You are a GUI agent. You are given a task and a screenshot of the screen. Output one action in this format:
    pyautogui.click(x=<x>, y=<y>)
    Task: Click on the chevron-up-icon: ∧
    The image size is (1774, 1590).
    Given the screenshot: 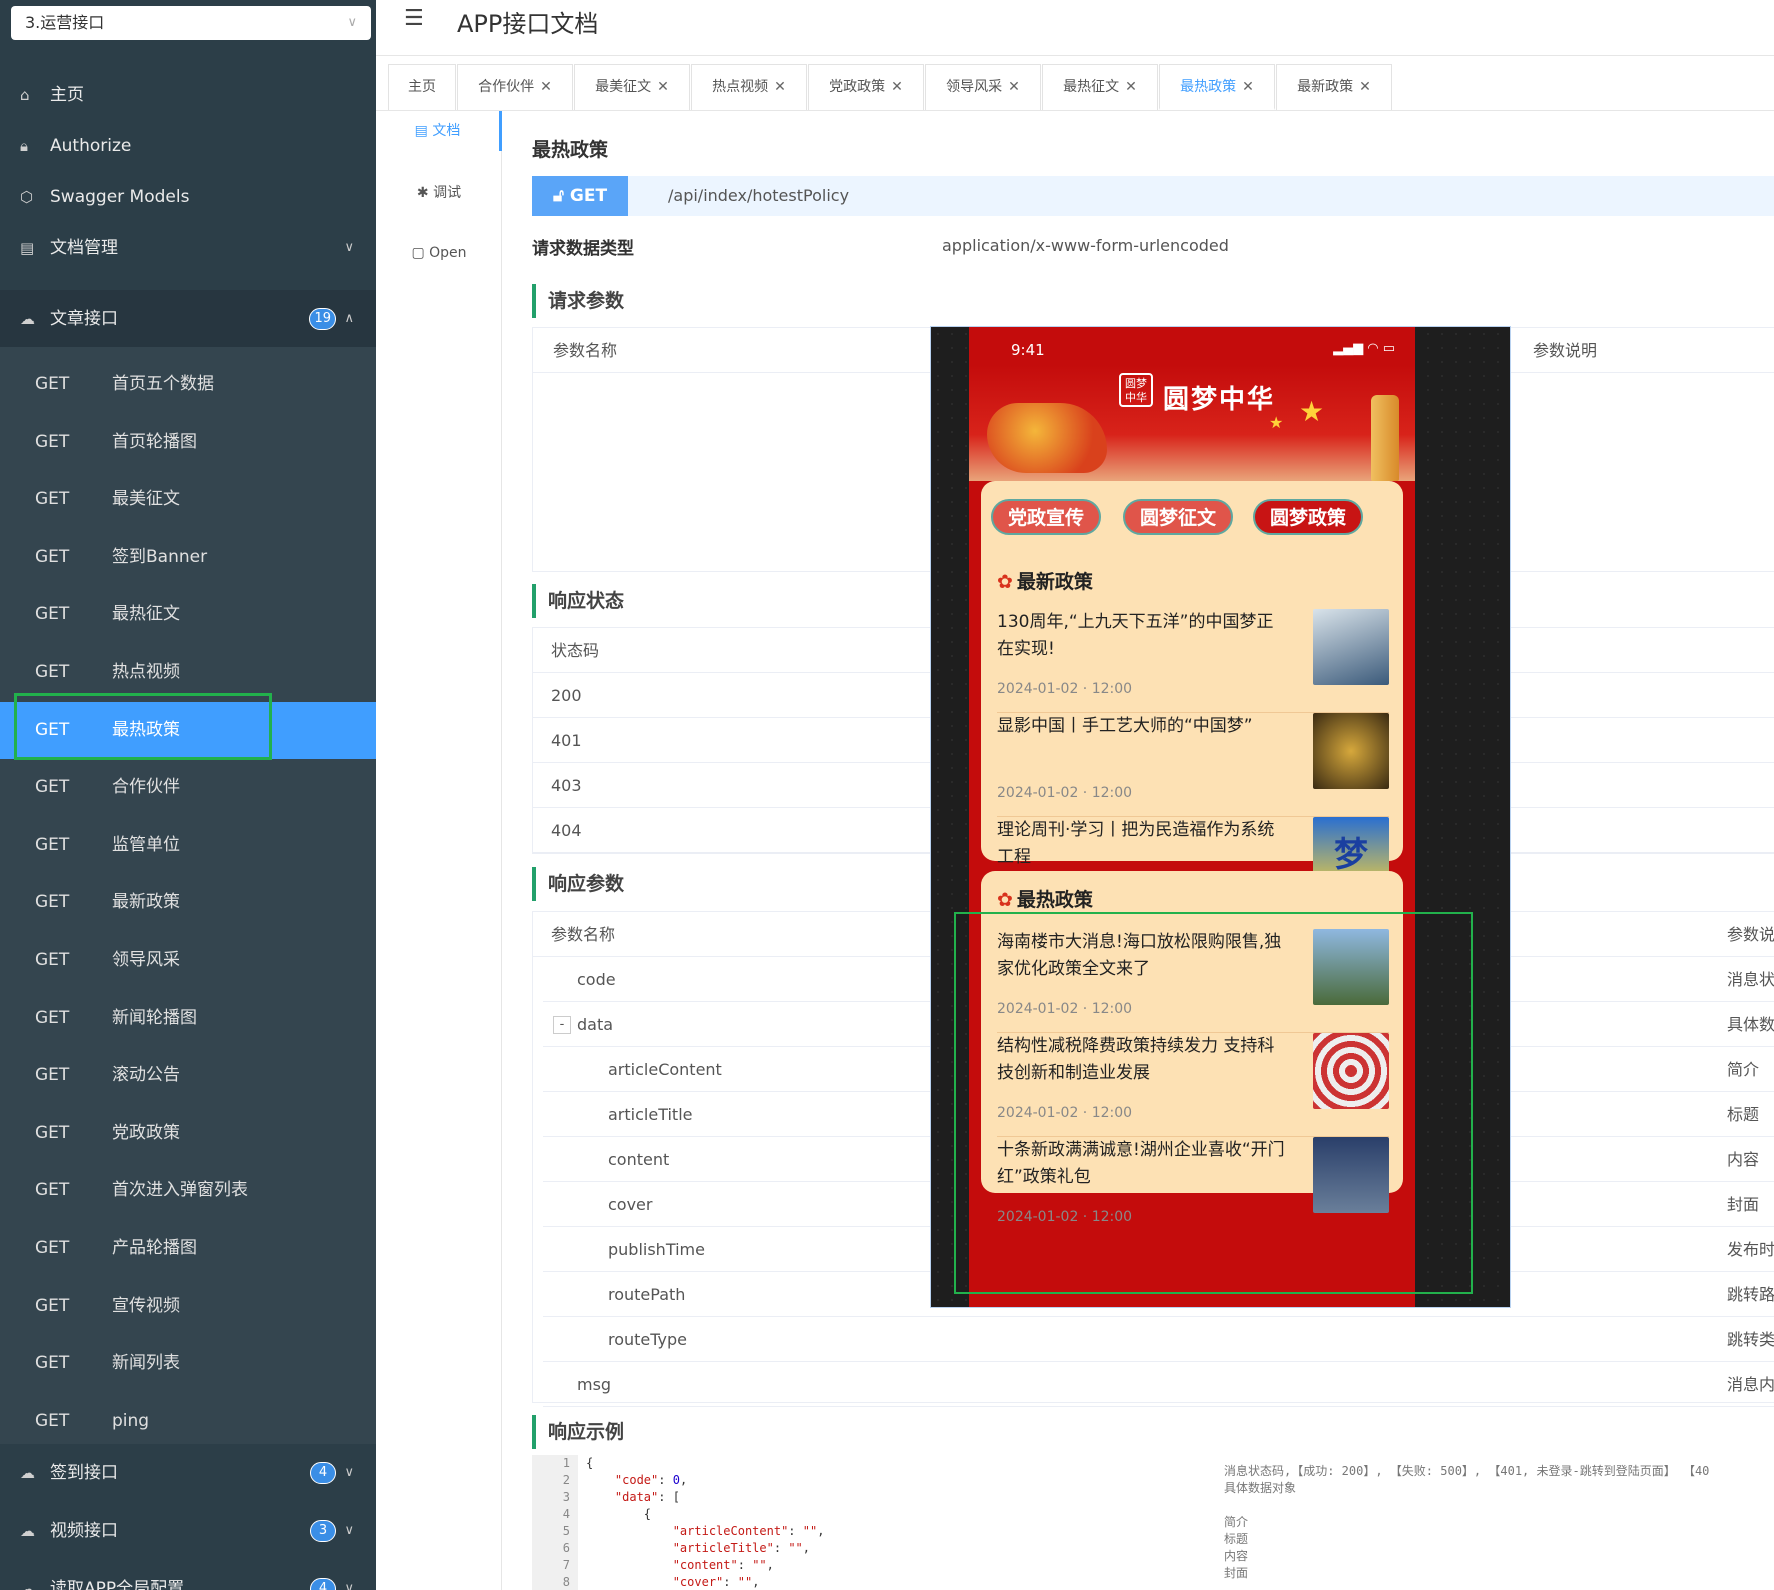 What is the action you would take?
    pyautogui.click(x=349, y=318)
    